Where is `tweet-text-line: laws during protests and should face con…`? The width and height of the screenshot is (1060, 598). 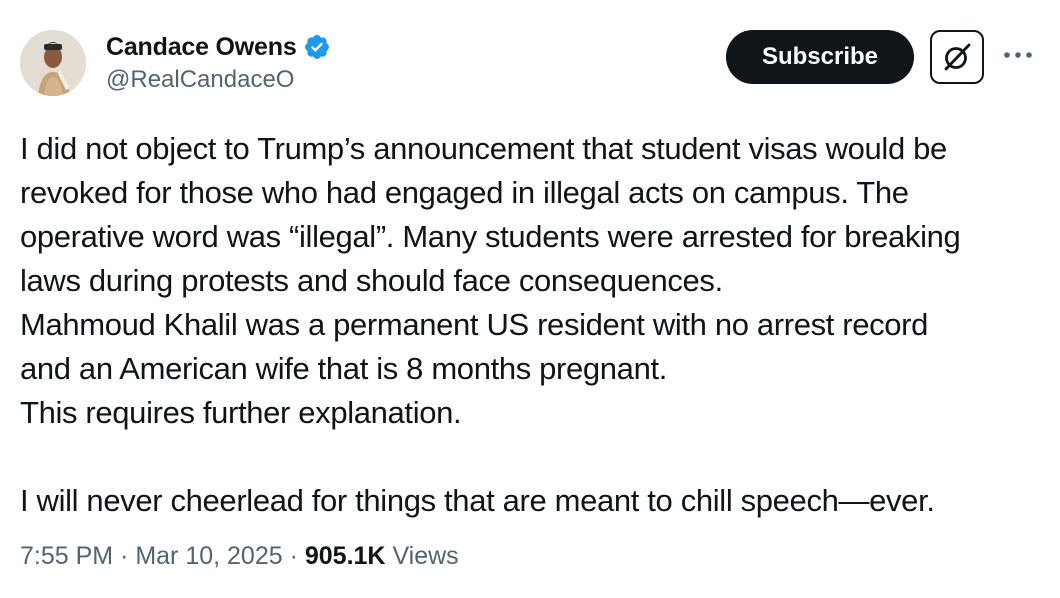
tweet-text-line: laws during protests and should face con… is located at coordinates (371, 280).